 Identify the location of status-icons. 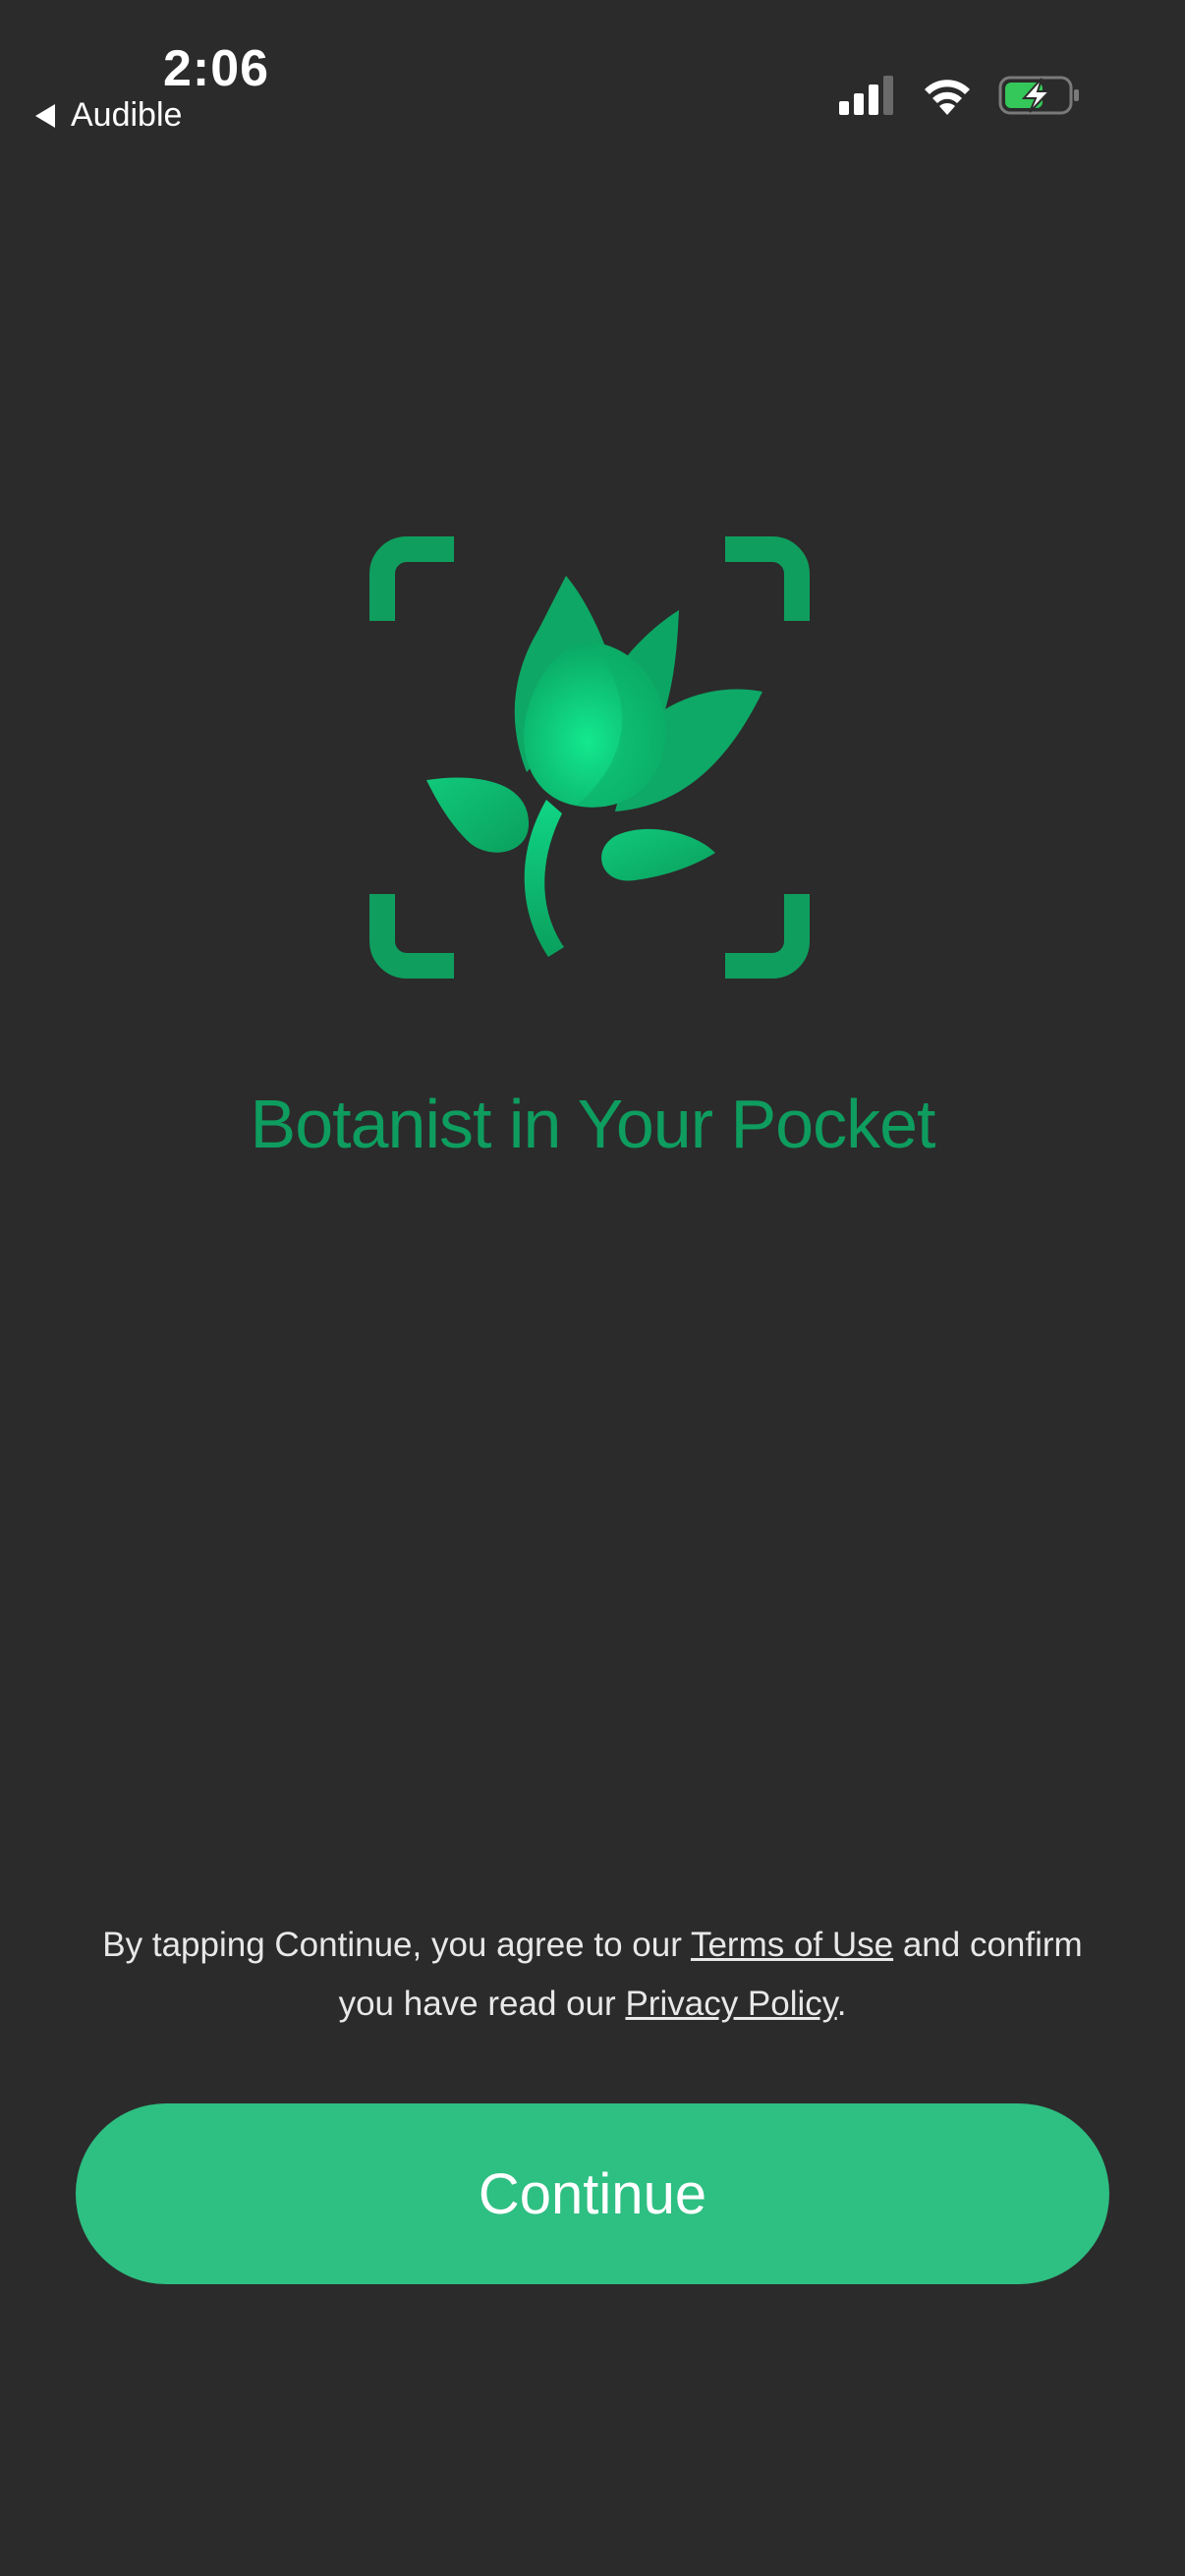
(960, 95).